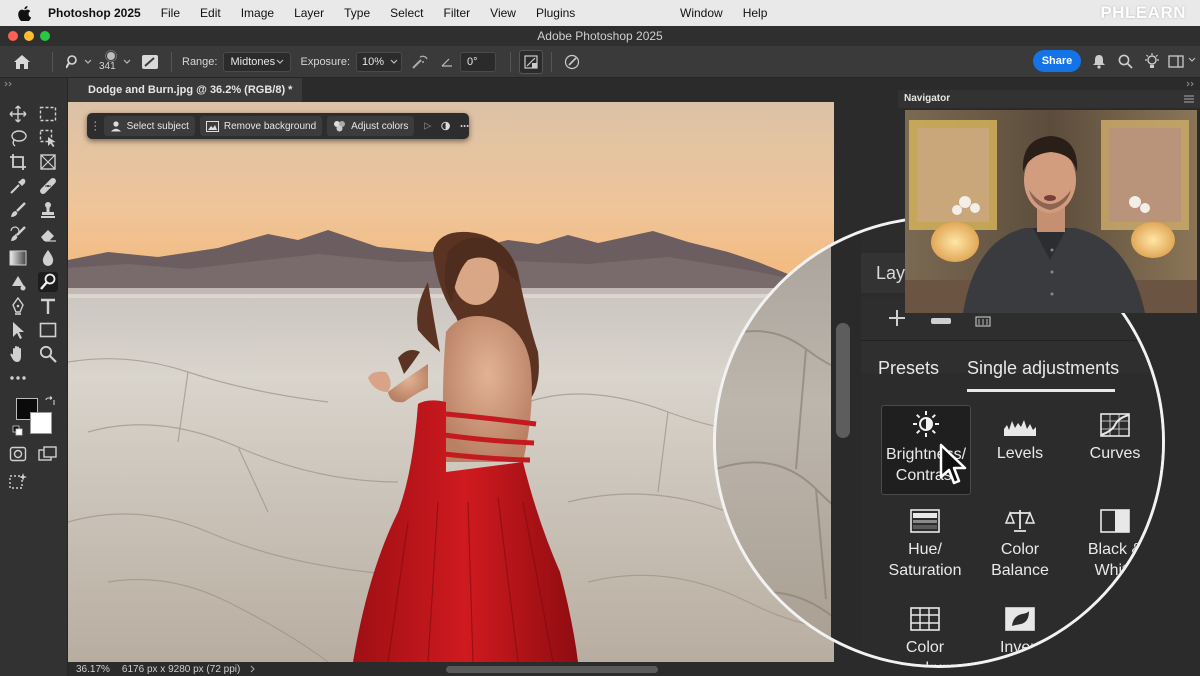 The height and width of the screenshot is (676, 1200). What do you see at coordinates (210, 13) in the screenshot?
I see `menu-edit: Edit` at bounding box center [210, 13].